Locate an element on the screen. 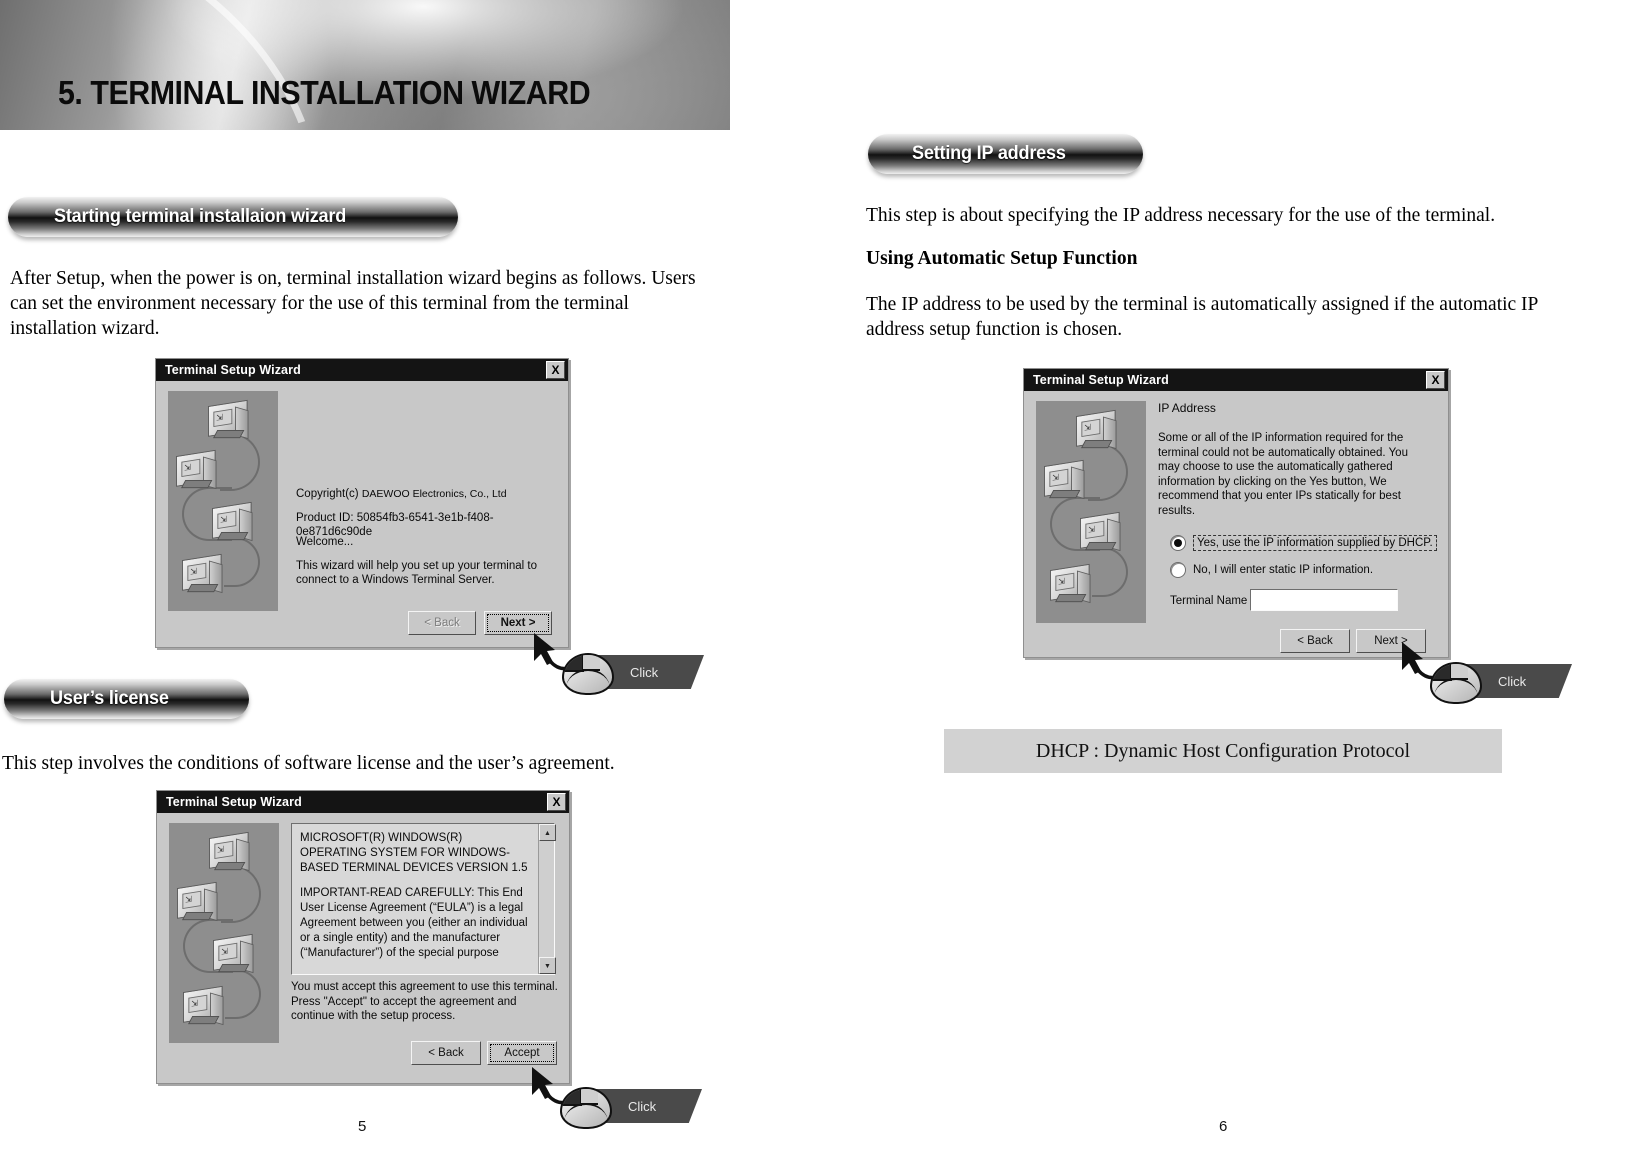 Image resolution: width=1629 pixels, height=1176 pixels. radio-icon-selected is located at coordinates (1178, 543).